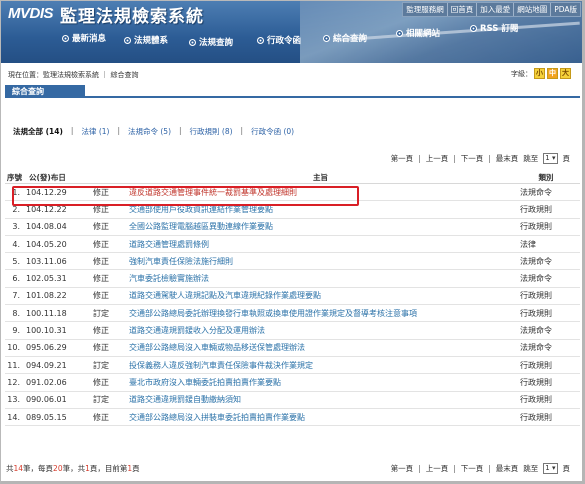  I want to click on nav-item-rss: RSS 訂閱, so click(494, 28).